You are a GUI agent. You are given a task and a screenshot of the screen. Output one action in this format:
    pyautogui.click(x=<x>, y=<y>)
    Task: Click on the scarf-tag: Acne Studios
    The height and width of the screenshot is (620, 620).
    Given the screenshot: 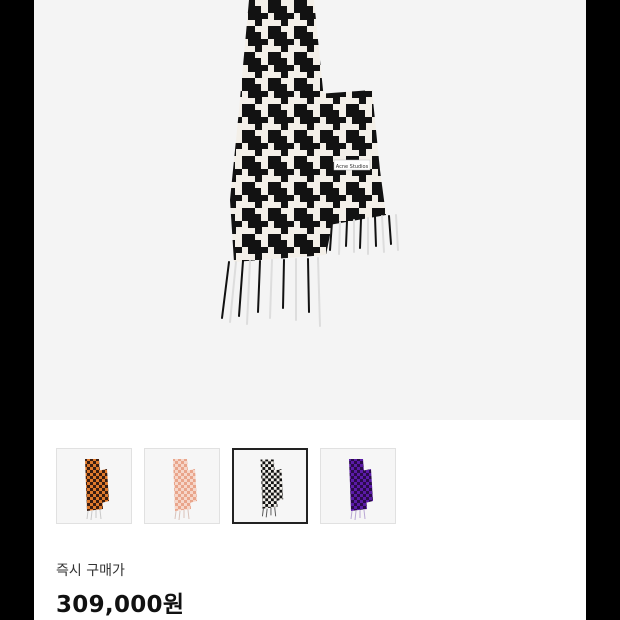 What is the action you would take?
    pyautogui.click(x=352, y=167)
    